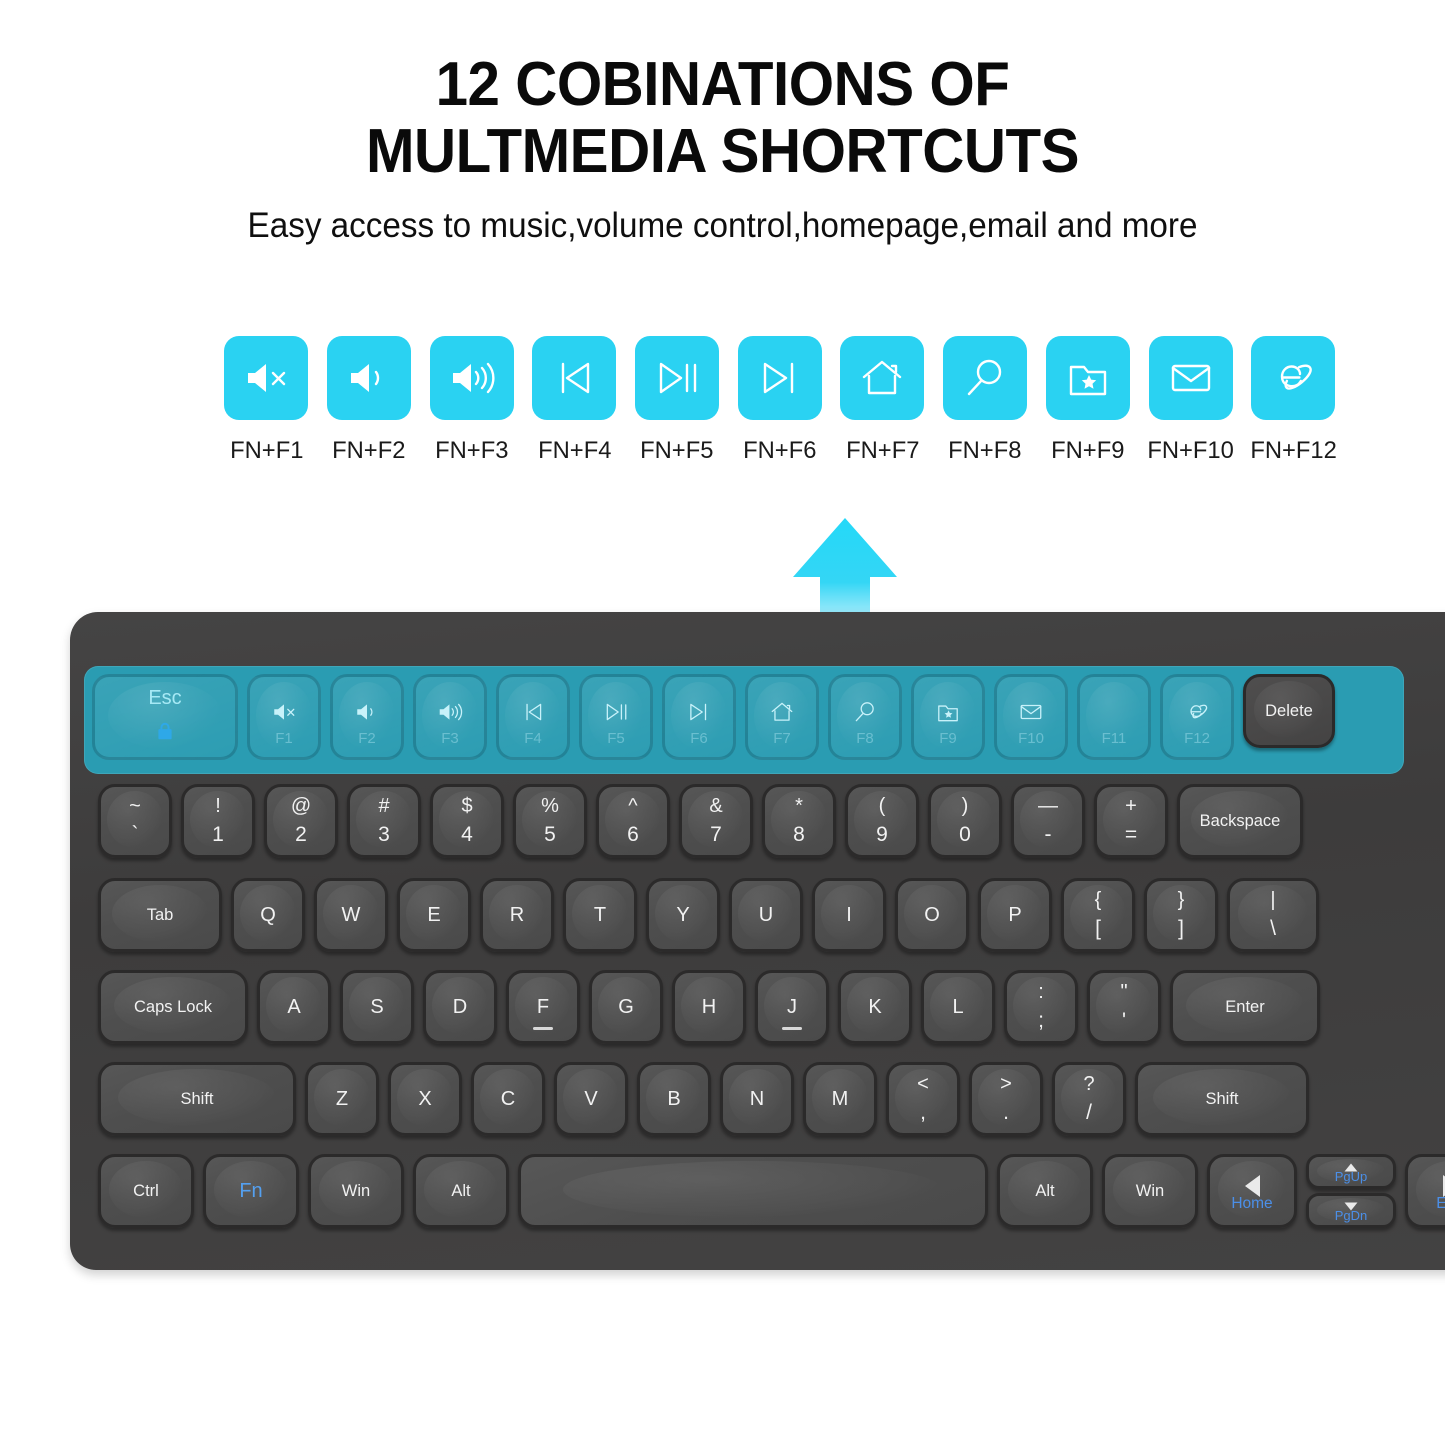 This screenshot has width=1445, height=1445. I want to click on key-base-legend: ;, so click(1041, 1021).